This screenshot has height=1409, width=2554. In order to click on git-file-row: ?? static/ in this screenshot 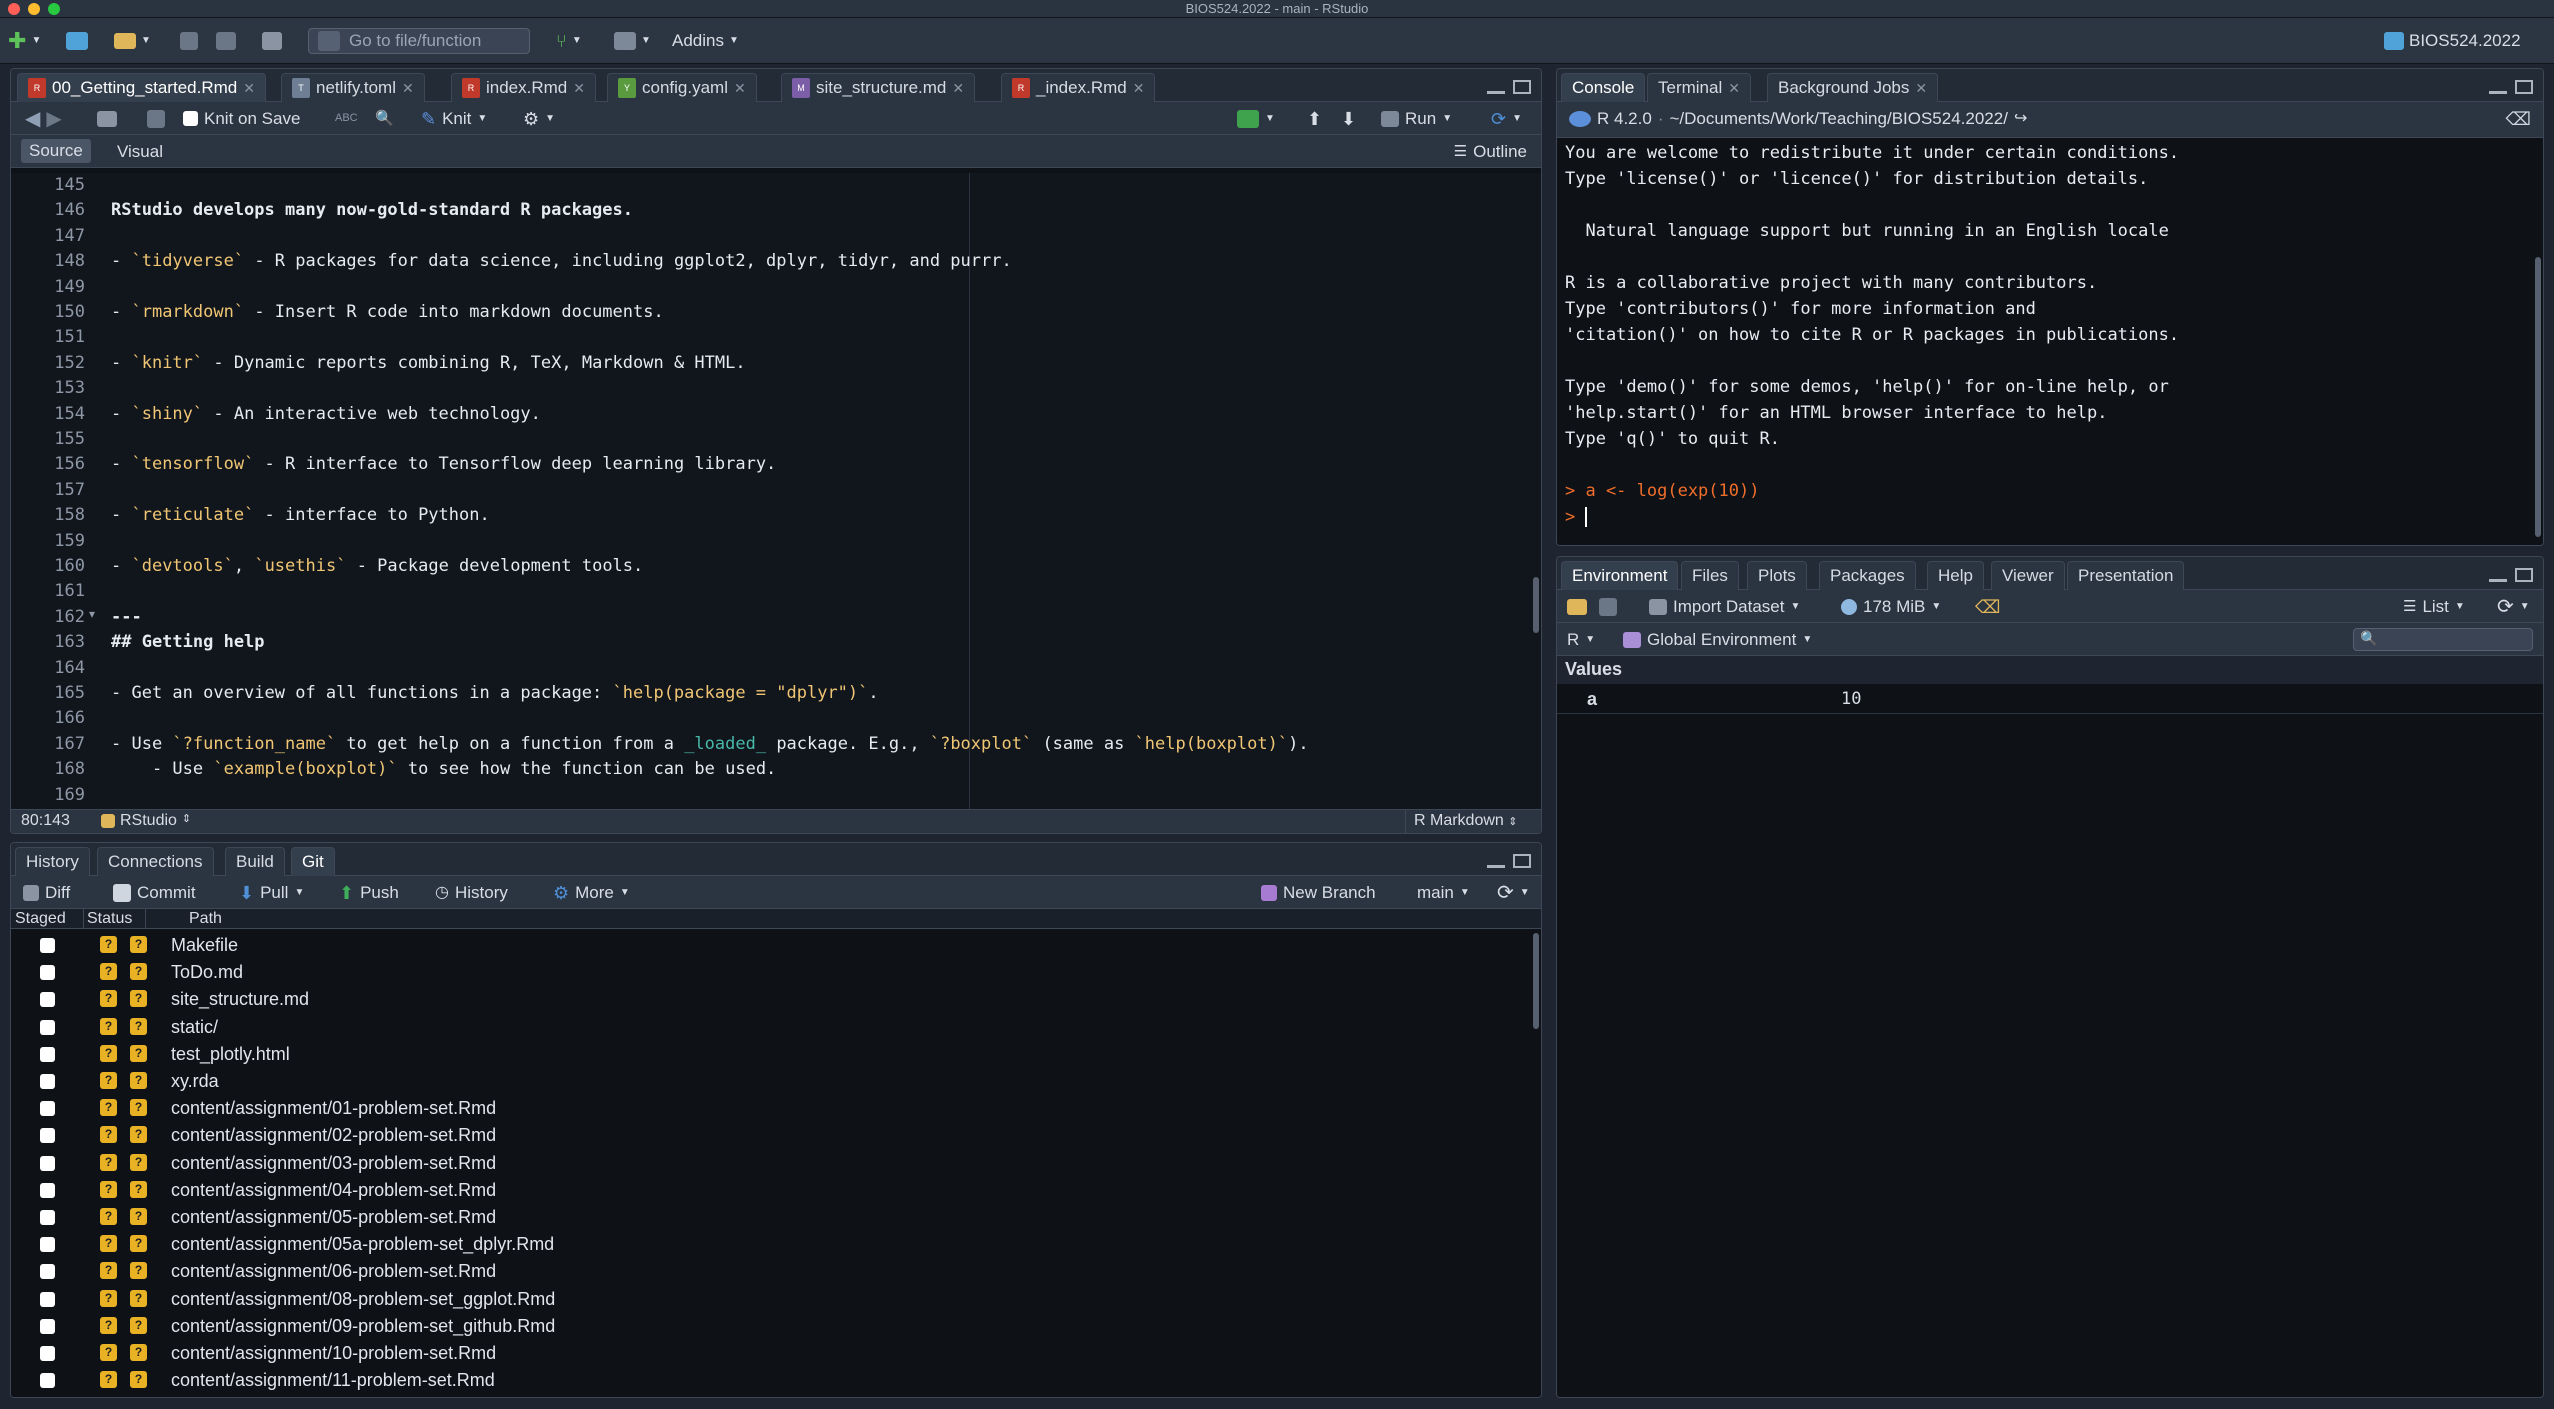, I will do `click(768, 1028)`.